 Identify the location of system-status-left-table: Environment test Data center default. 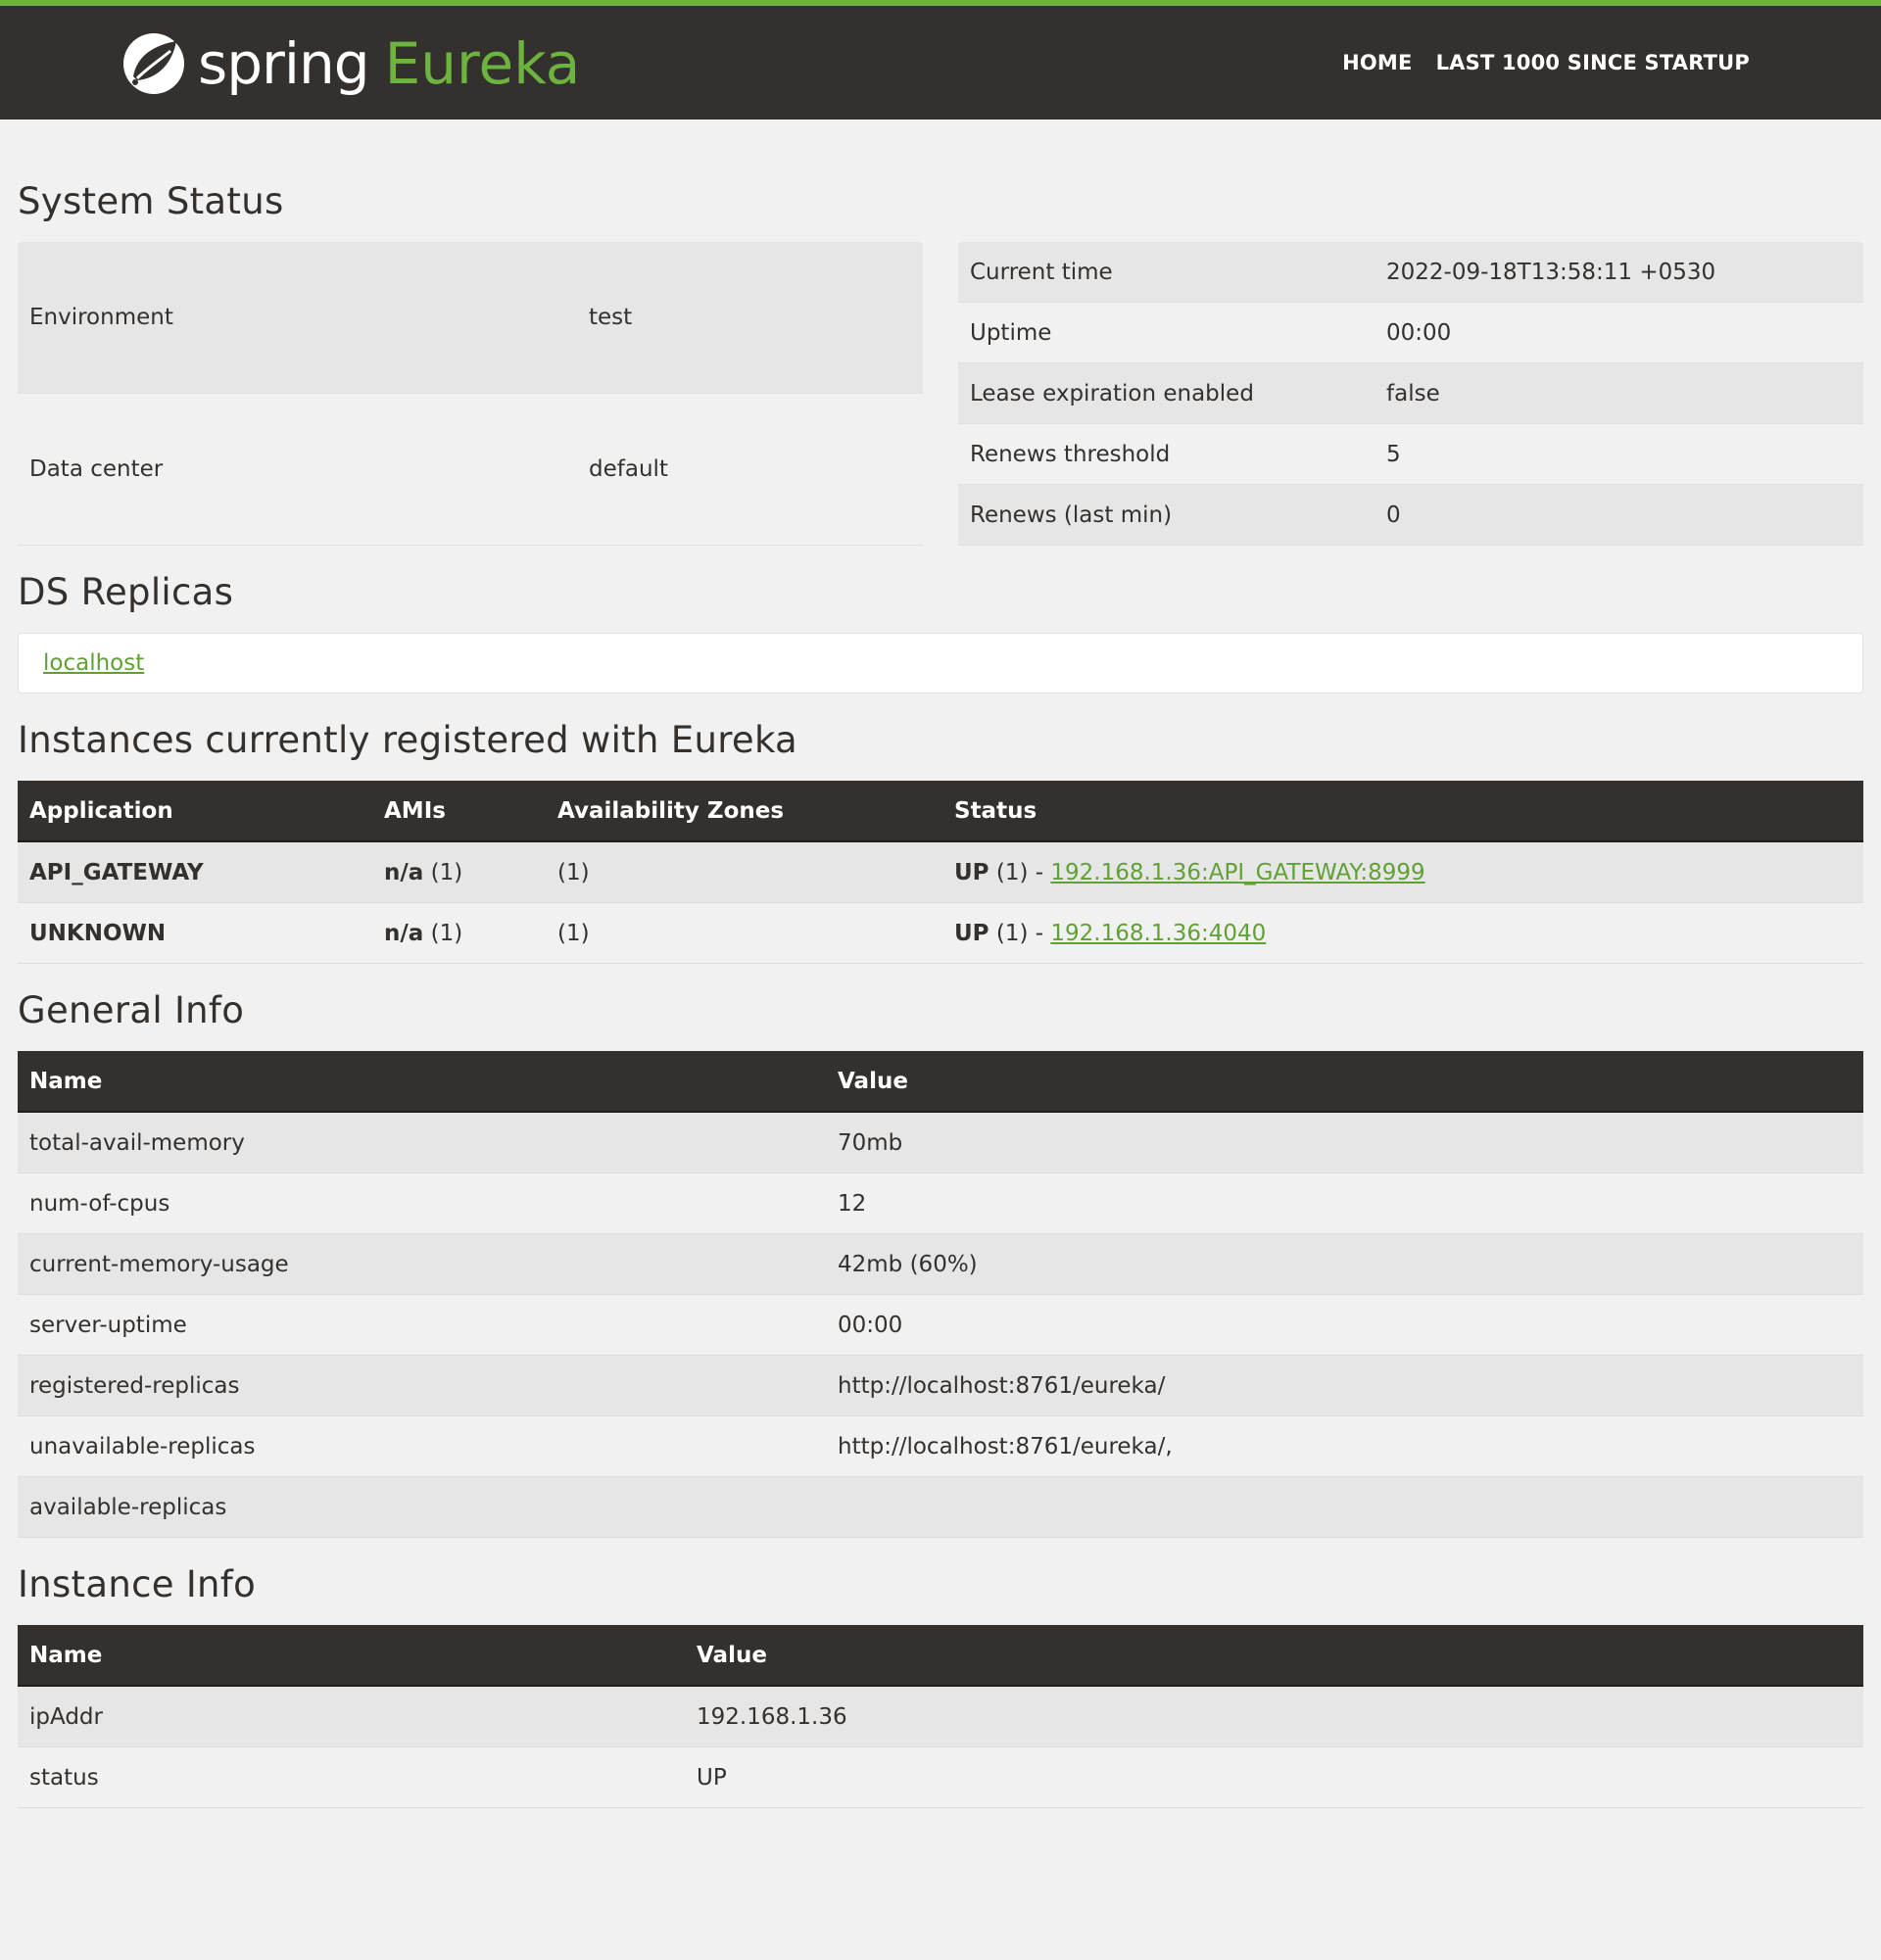
(470, 395).